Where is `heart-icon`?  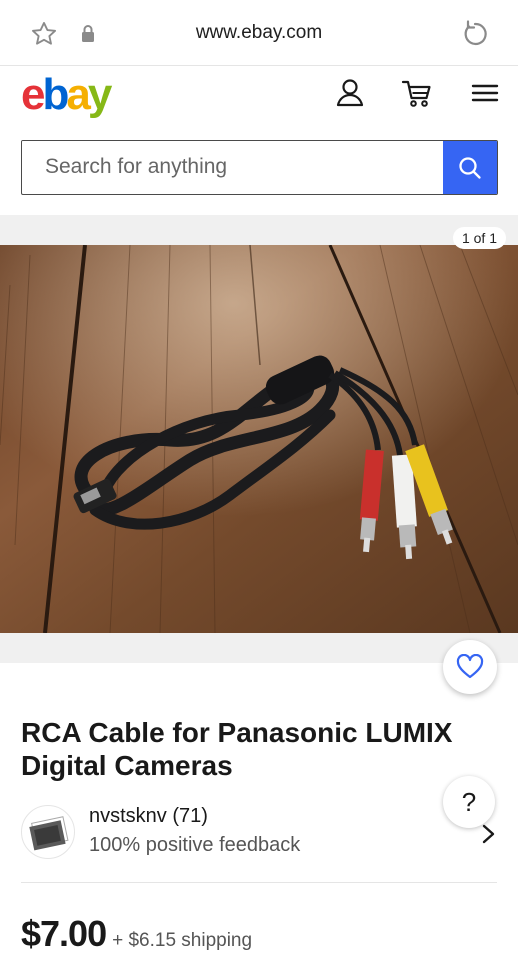 heart-icon is located at coordinates (470, 666).